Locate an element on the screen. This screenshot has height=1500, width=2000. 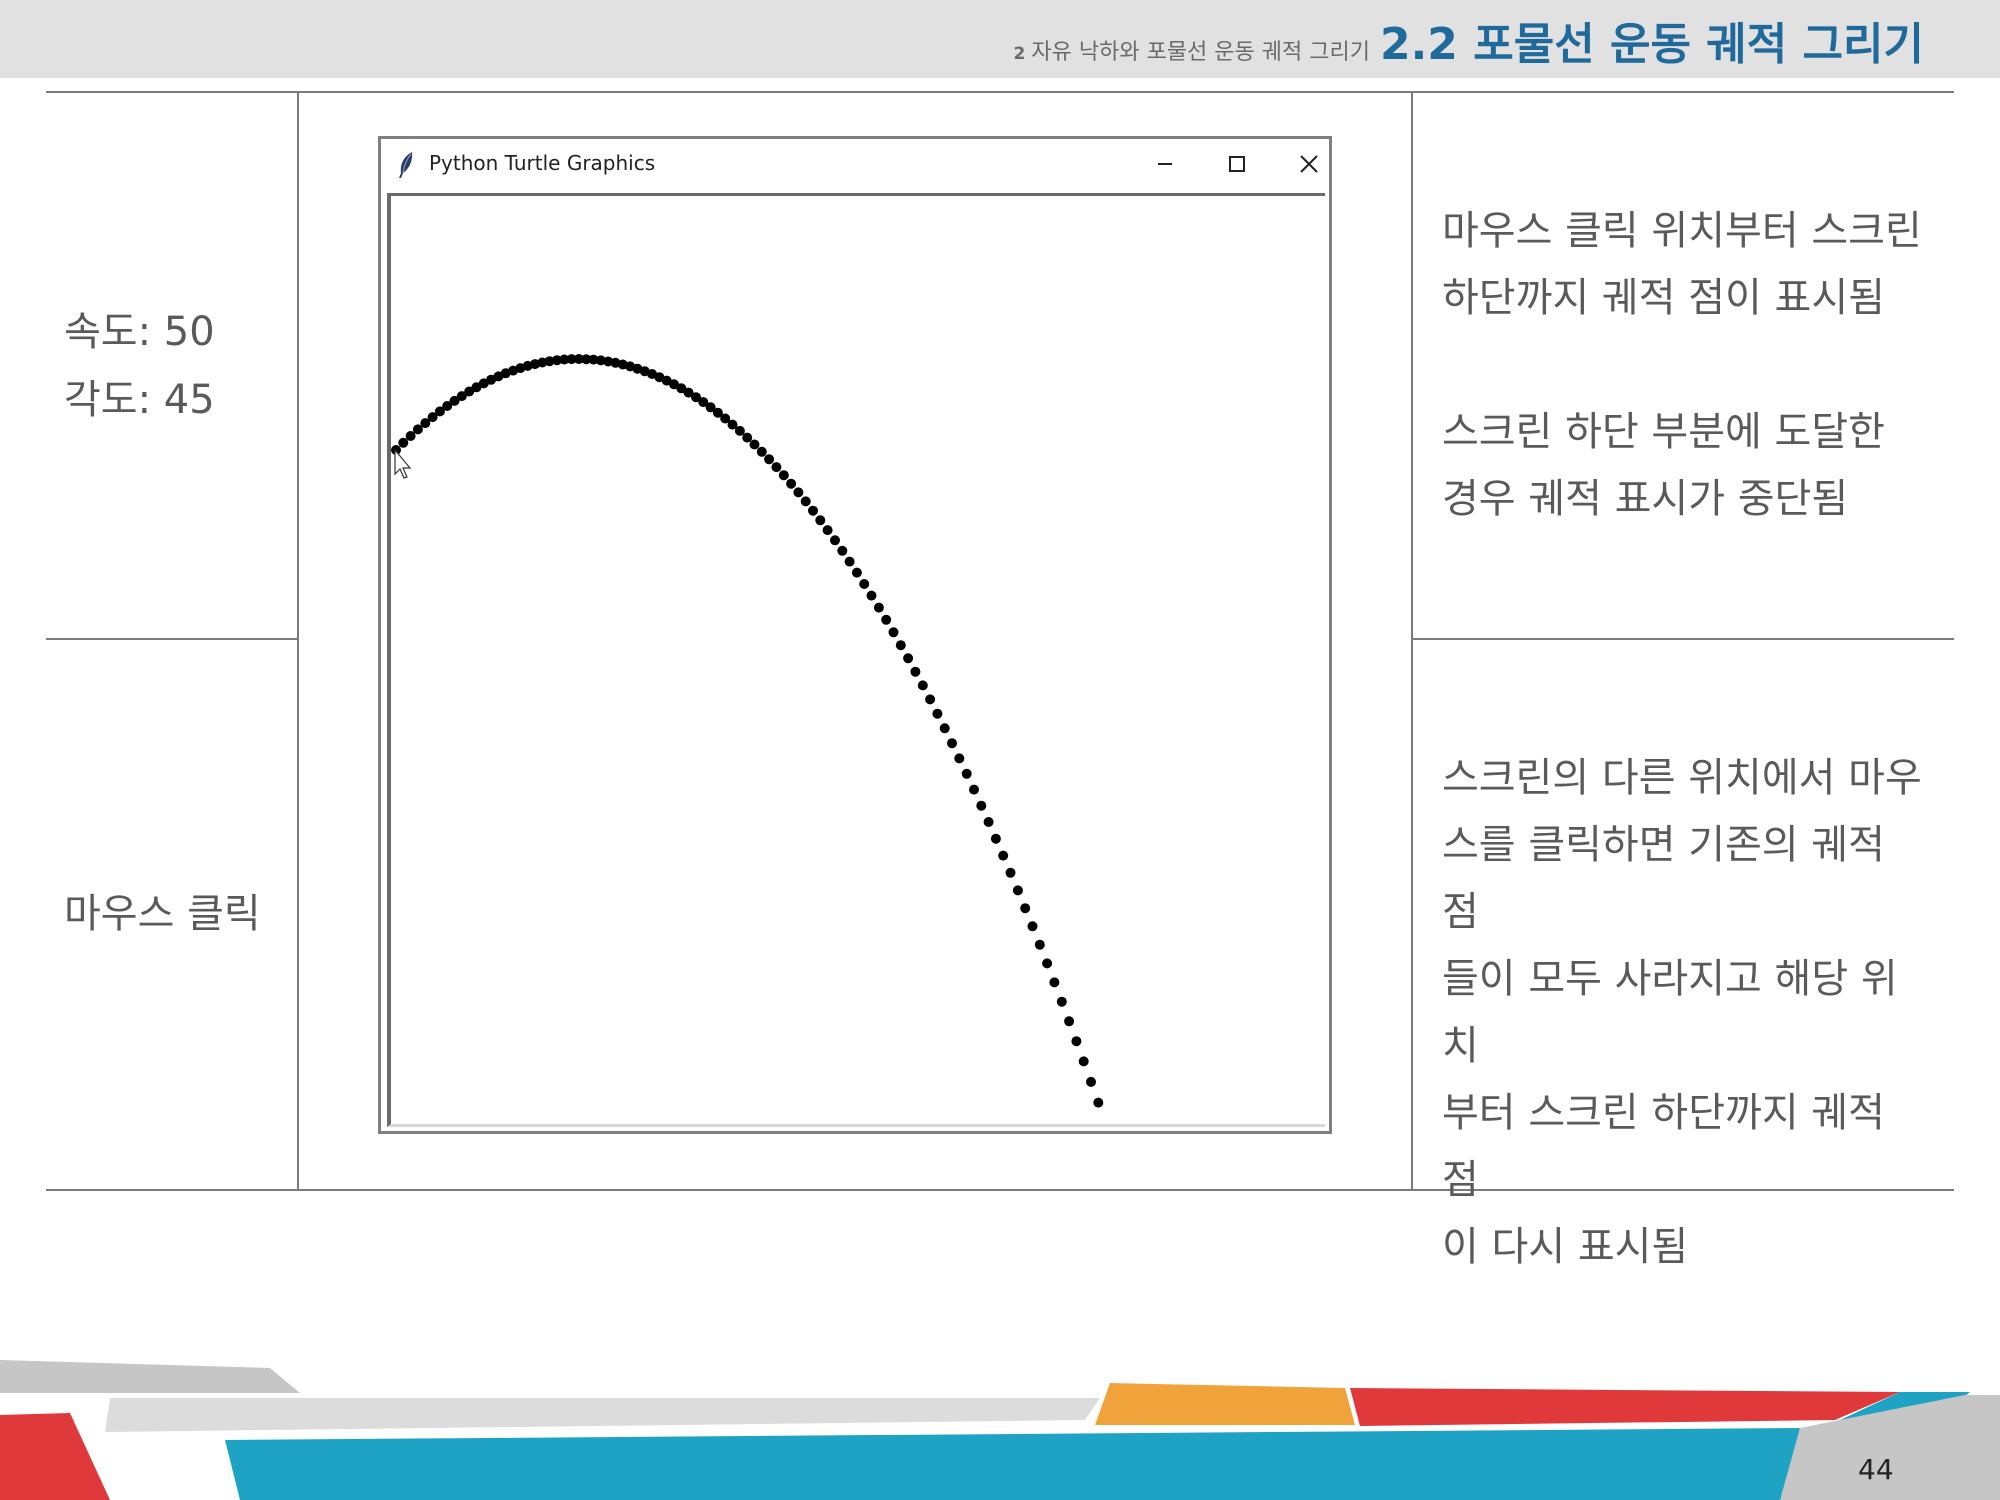
chapter-number: 2 is located at coordinates (1019, 54).